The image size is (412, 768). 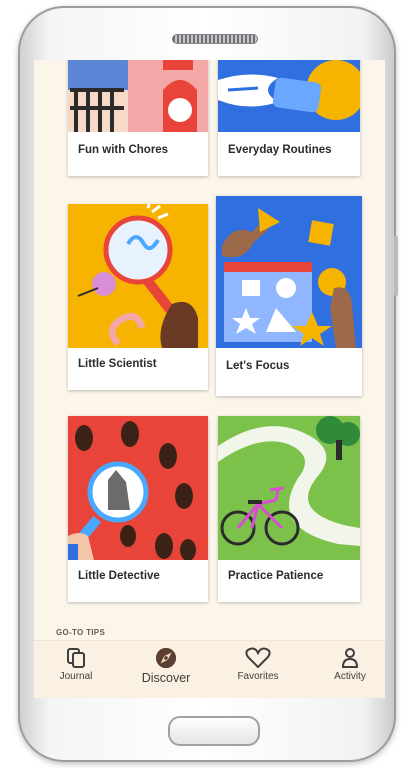 What do you see at coordinates (166, 678) in the screenshot?
I see `tab-label: Discover` at bounding box center [166, 678].